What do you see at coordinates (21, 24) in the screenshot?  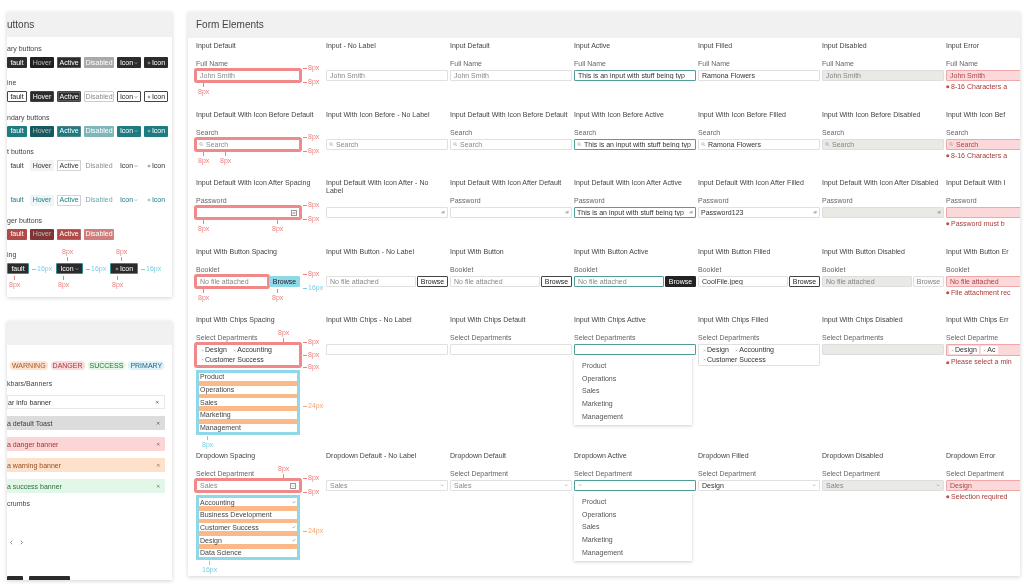 I see `panel-title: uttons` at bounding box center [21, 24].